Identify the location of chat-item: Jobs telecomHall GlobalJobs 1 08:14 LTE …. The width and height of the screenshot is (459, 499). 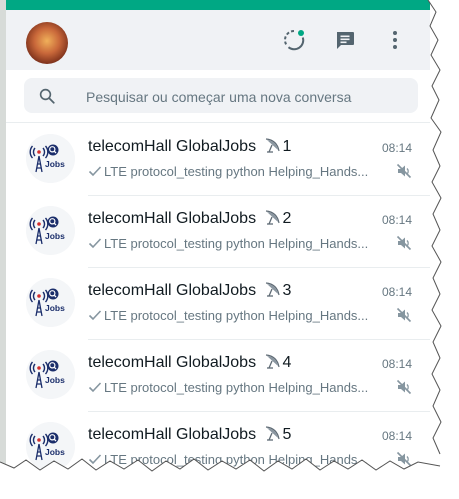
(218, 159).